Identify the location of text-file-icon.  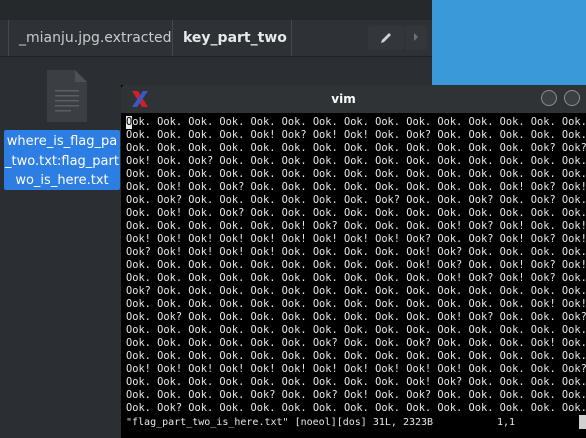
(67, 96).